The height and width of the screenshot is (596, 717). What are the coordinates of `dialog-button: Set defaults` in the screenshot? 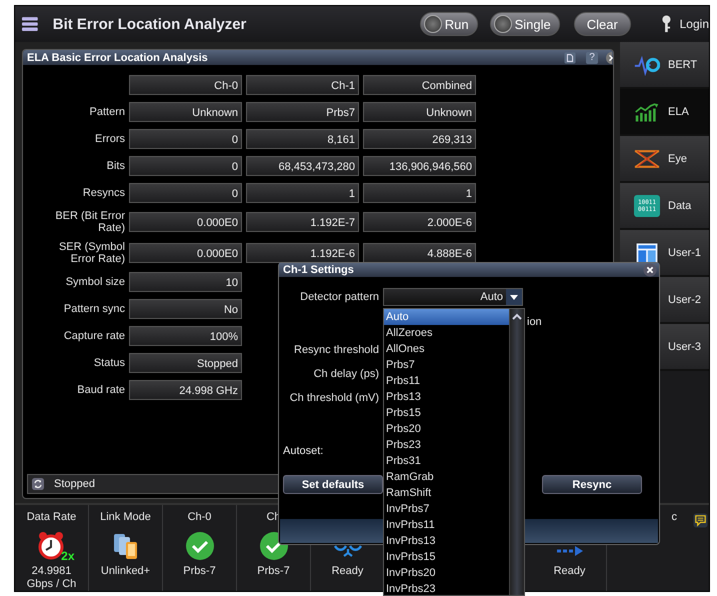 It's located at (333, 484).